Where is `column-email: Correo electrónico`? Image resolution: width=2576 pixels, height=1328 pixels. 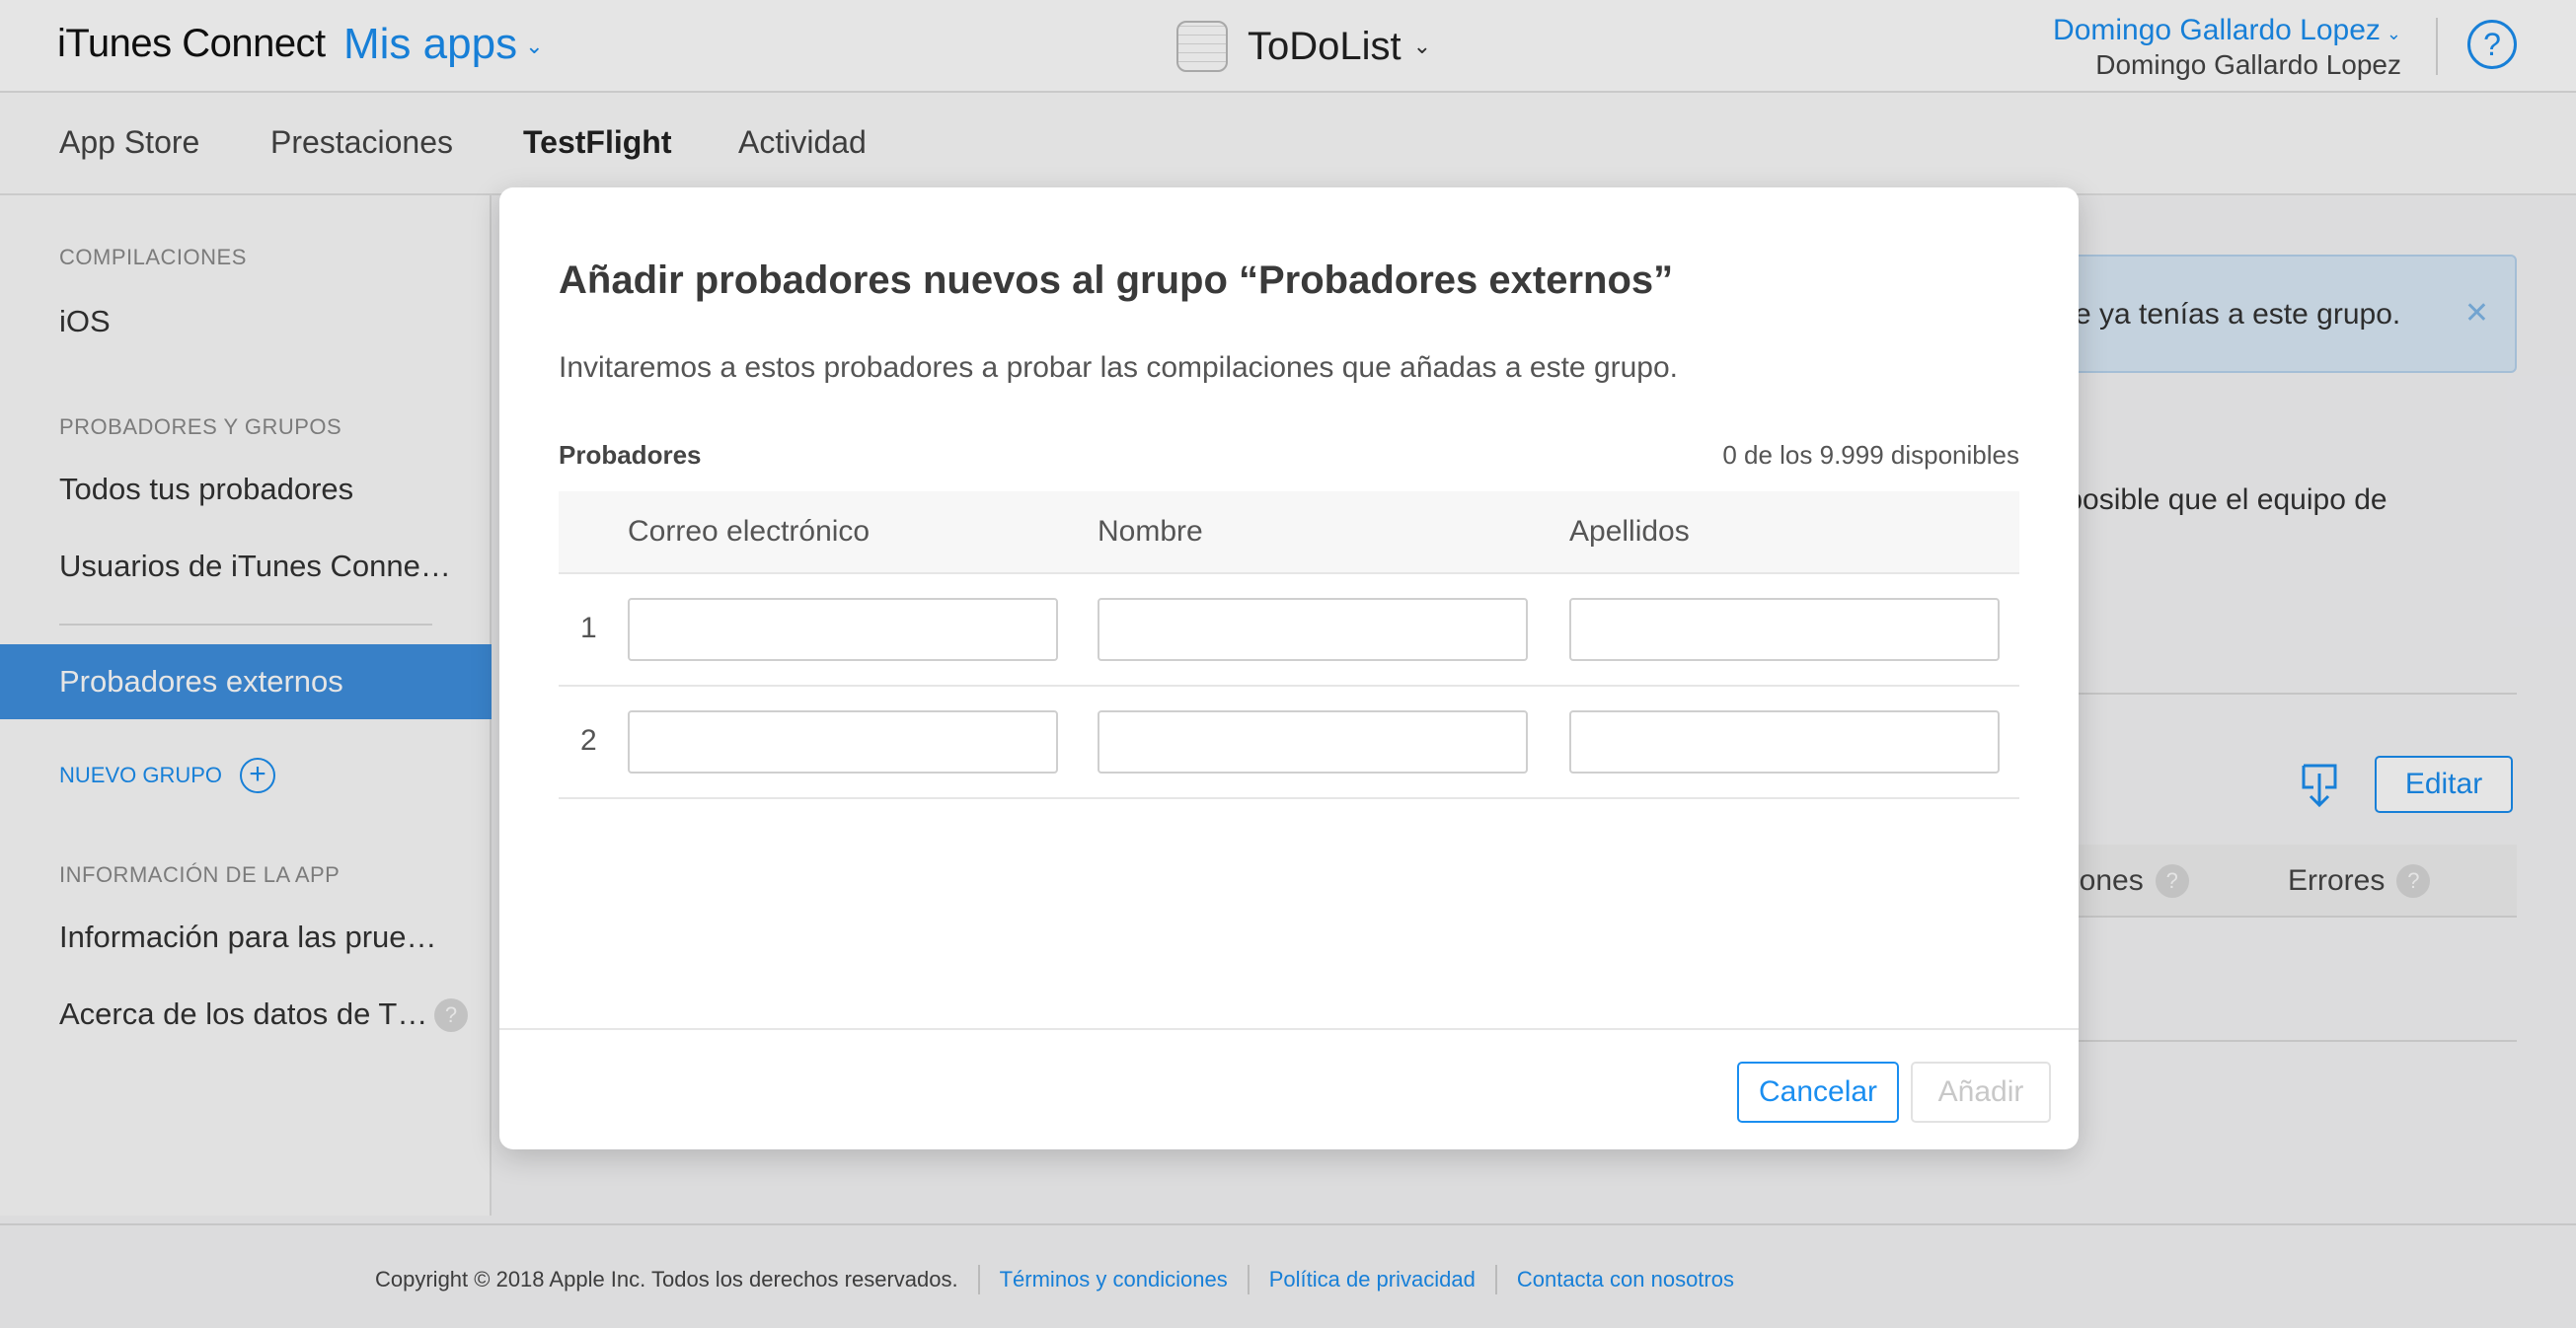
column-email: Correo electrónico is located at coordinates (749, 531).